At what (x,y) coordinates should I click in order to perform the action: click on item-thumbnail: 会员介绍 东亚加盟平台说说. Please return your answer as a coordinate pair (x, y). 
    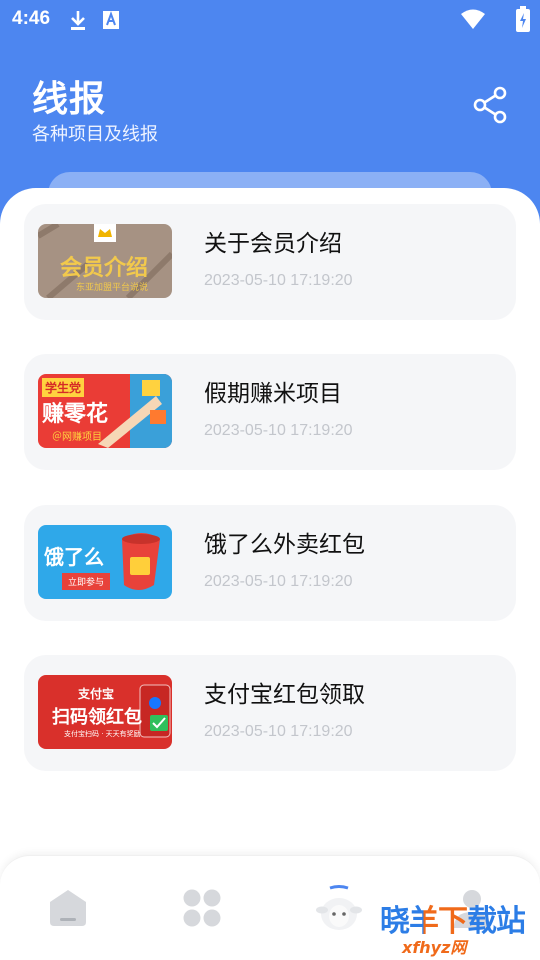
    Looking at the image, I should click on (105, 261).